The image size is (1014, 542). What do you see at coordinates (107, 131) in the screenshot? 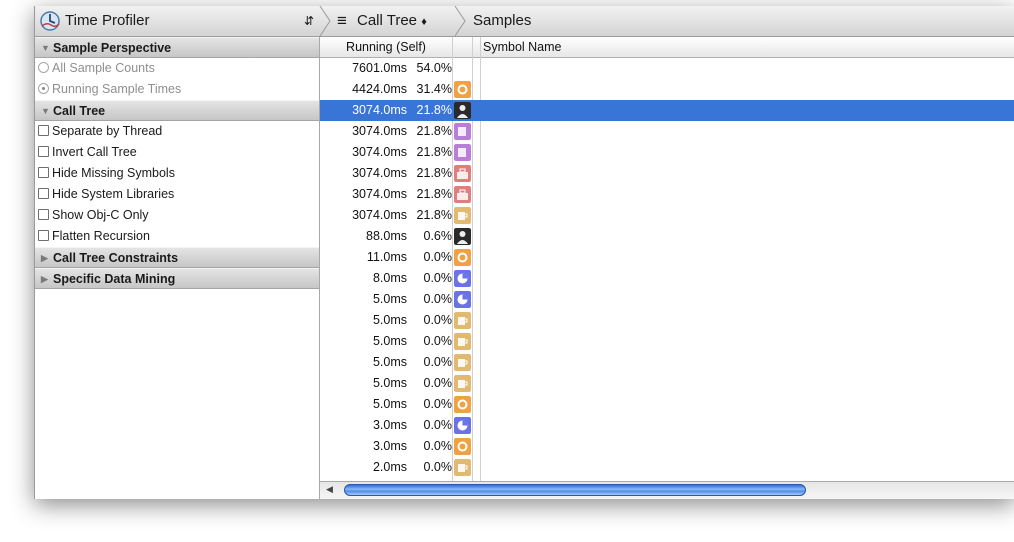
I see `option-label: Separate by Thread` at bounding box center [107, 131].